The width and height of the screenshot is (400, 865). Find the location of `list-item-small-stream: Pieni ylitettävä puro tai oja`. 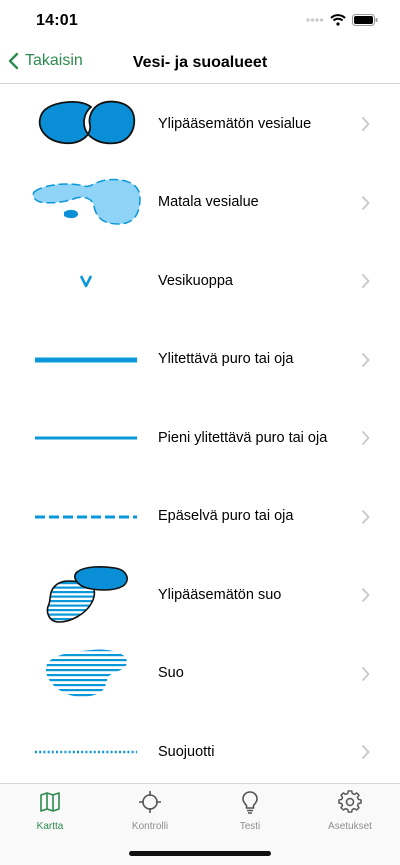

list-item-small-stream: Pieni ylitettävä puro tai oja is located at coordinates (200, 438).